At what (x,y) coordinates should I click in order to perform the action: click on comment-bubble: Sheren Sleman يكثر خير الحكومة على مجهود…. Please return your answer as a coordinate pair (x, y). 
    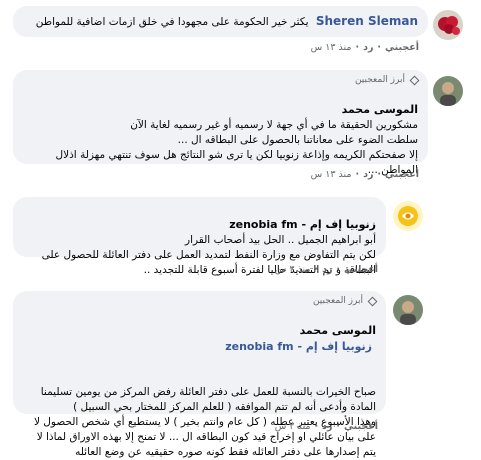
    Looking at the image, I should click on (220, 21).